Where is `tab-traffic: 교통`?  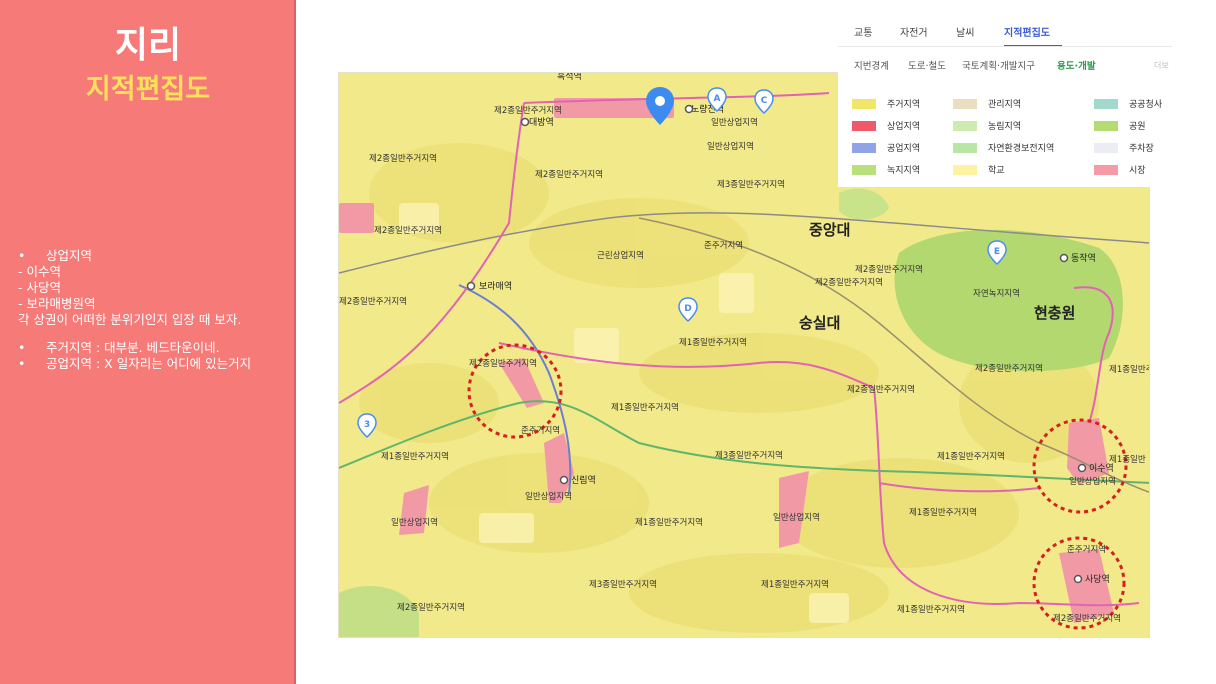 tab-traffic: 교통 is located at coordinates (863, 31).